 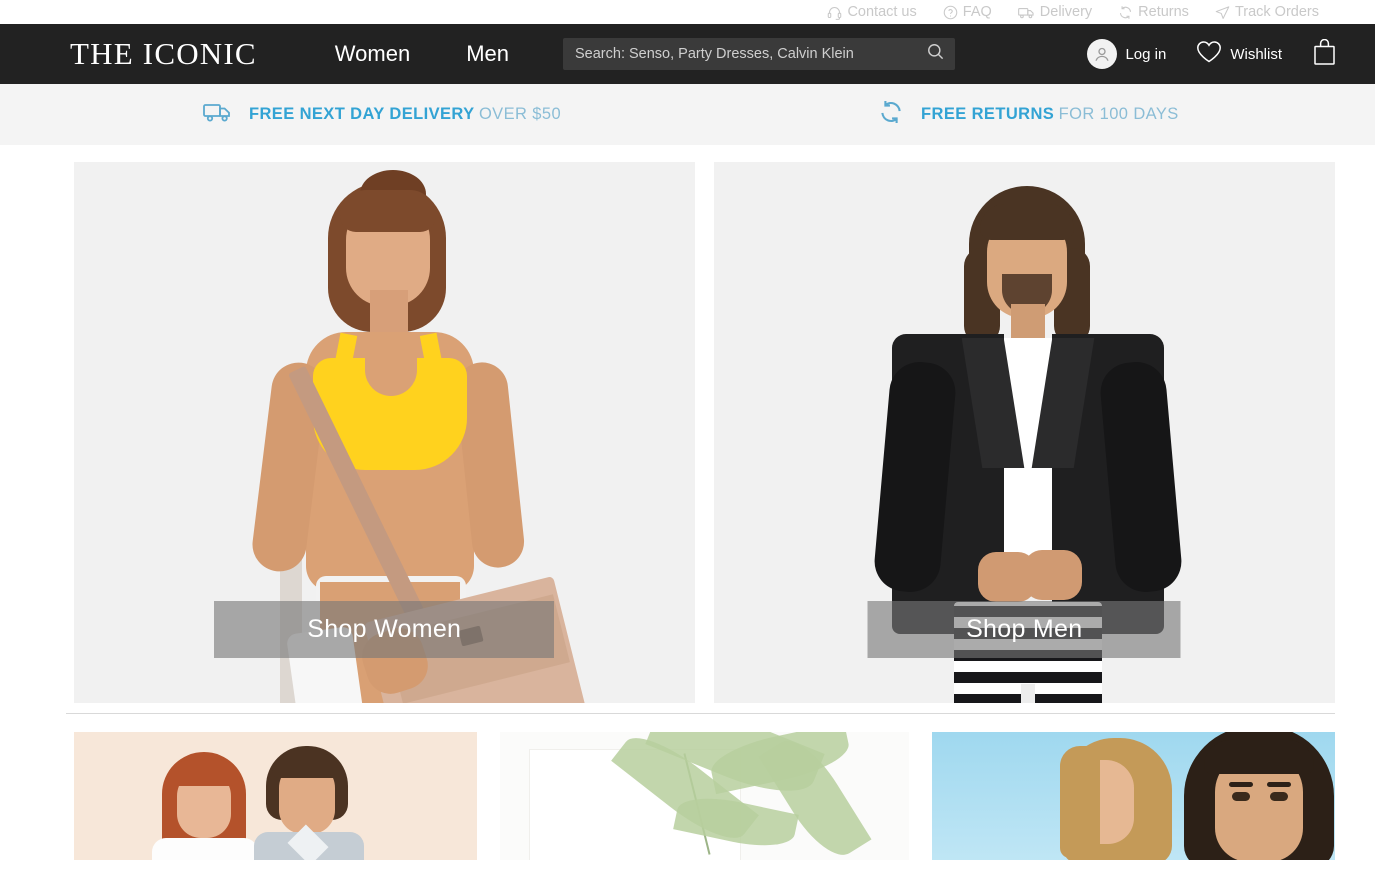 I want to click on utility-link-label: Delivery, so click(x=1066, y=12).